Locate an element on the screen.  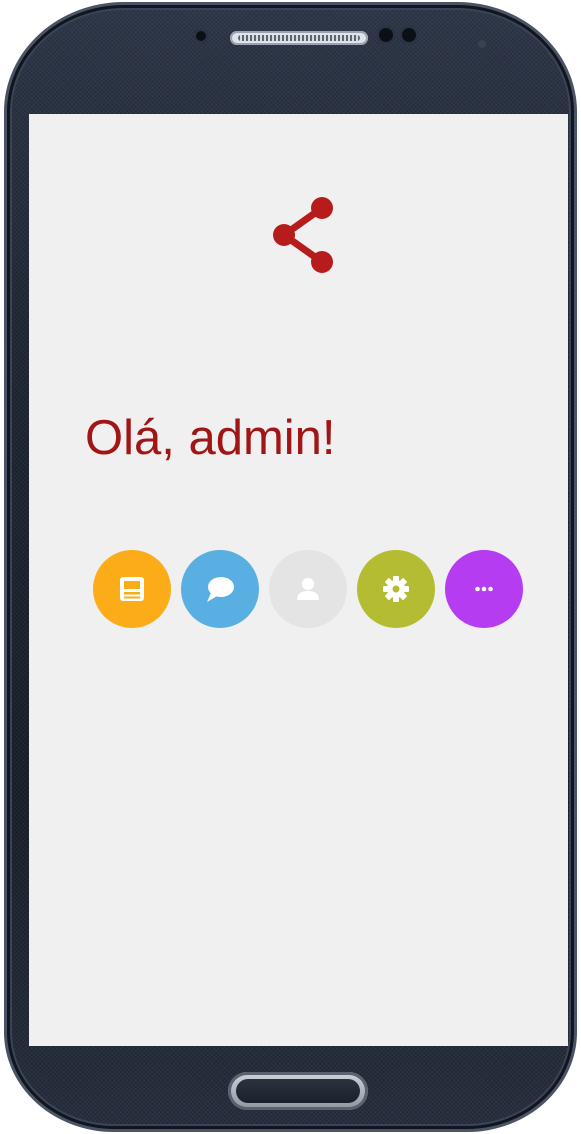
user-icon is located at coordinates (308, 589).